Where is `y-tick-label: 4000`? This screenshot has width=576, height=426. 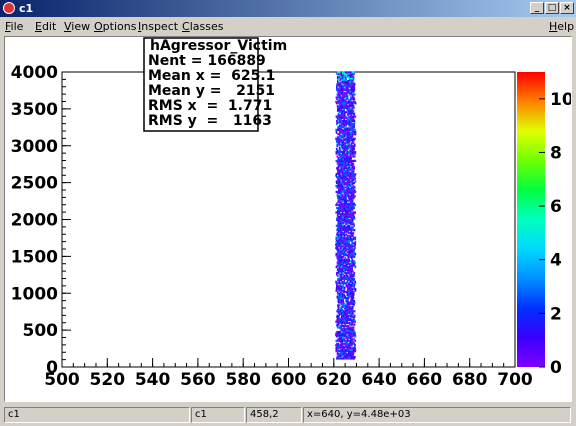
y-tick-label: 4000 is located at coordinates (34, 73).